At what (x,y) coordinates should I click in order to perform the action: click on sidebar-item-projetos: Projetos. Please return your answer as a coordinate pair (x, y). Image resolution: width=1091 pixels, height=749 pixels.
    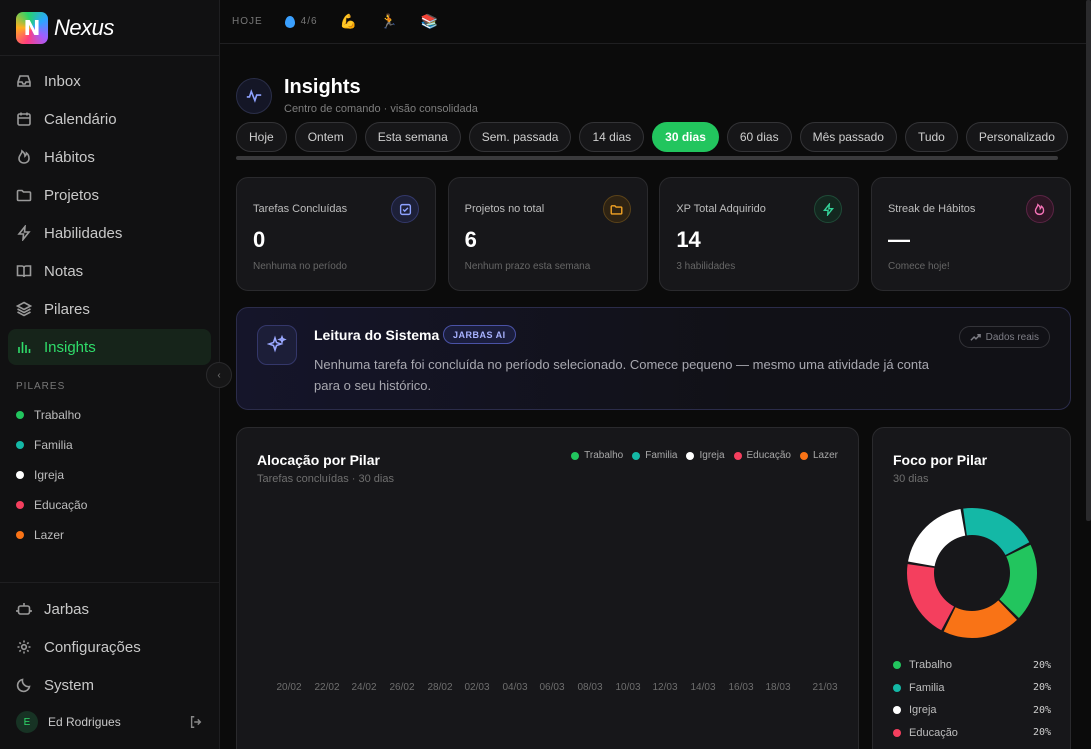
    Looking at the image, I should click on (109, 195).